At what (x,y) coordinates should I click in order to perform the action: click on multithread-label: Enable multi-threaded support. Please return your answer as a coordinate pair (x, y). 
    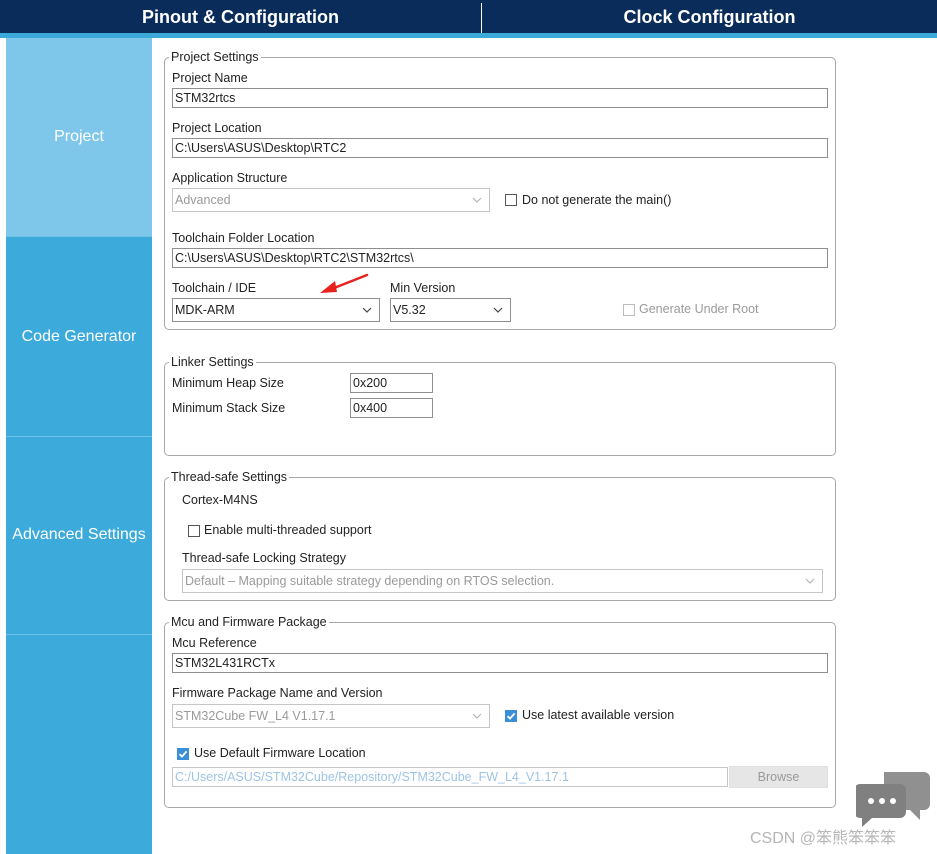
    Looking at the image, I should click on (288, 530).